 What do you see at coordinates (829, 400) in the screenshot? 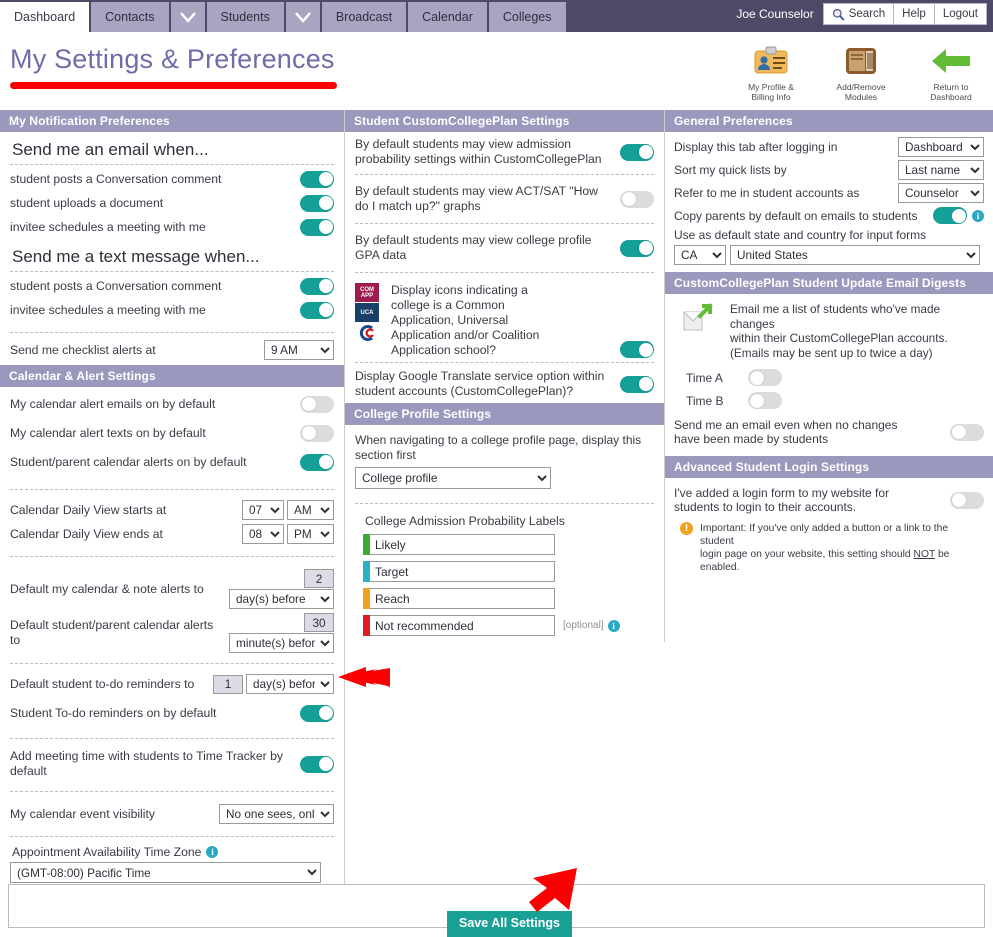
I see `digest-time-b-row: Time B` at bounding box center [829, 400].